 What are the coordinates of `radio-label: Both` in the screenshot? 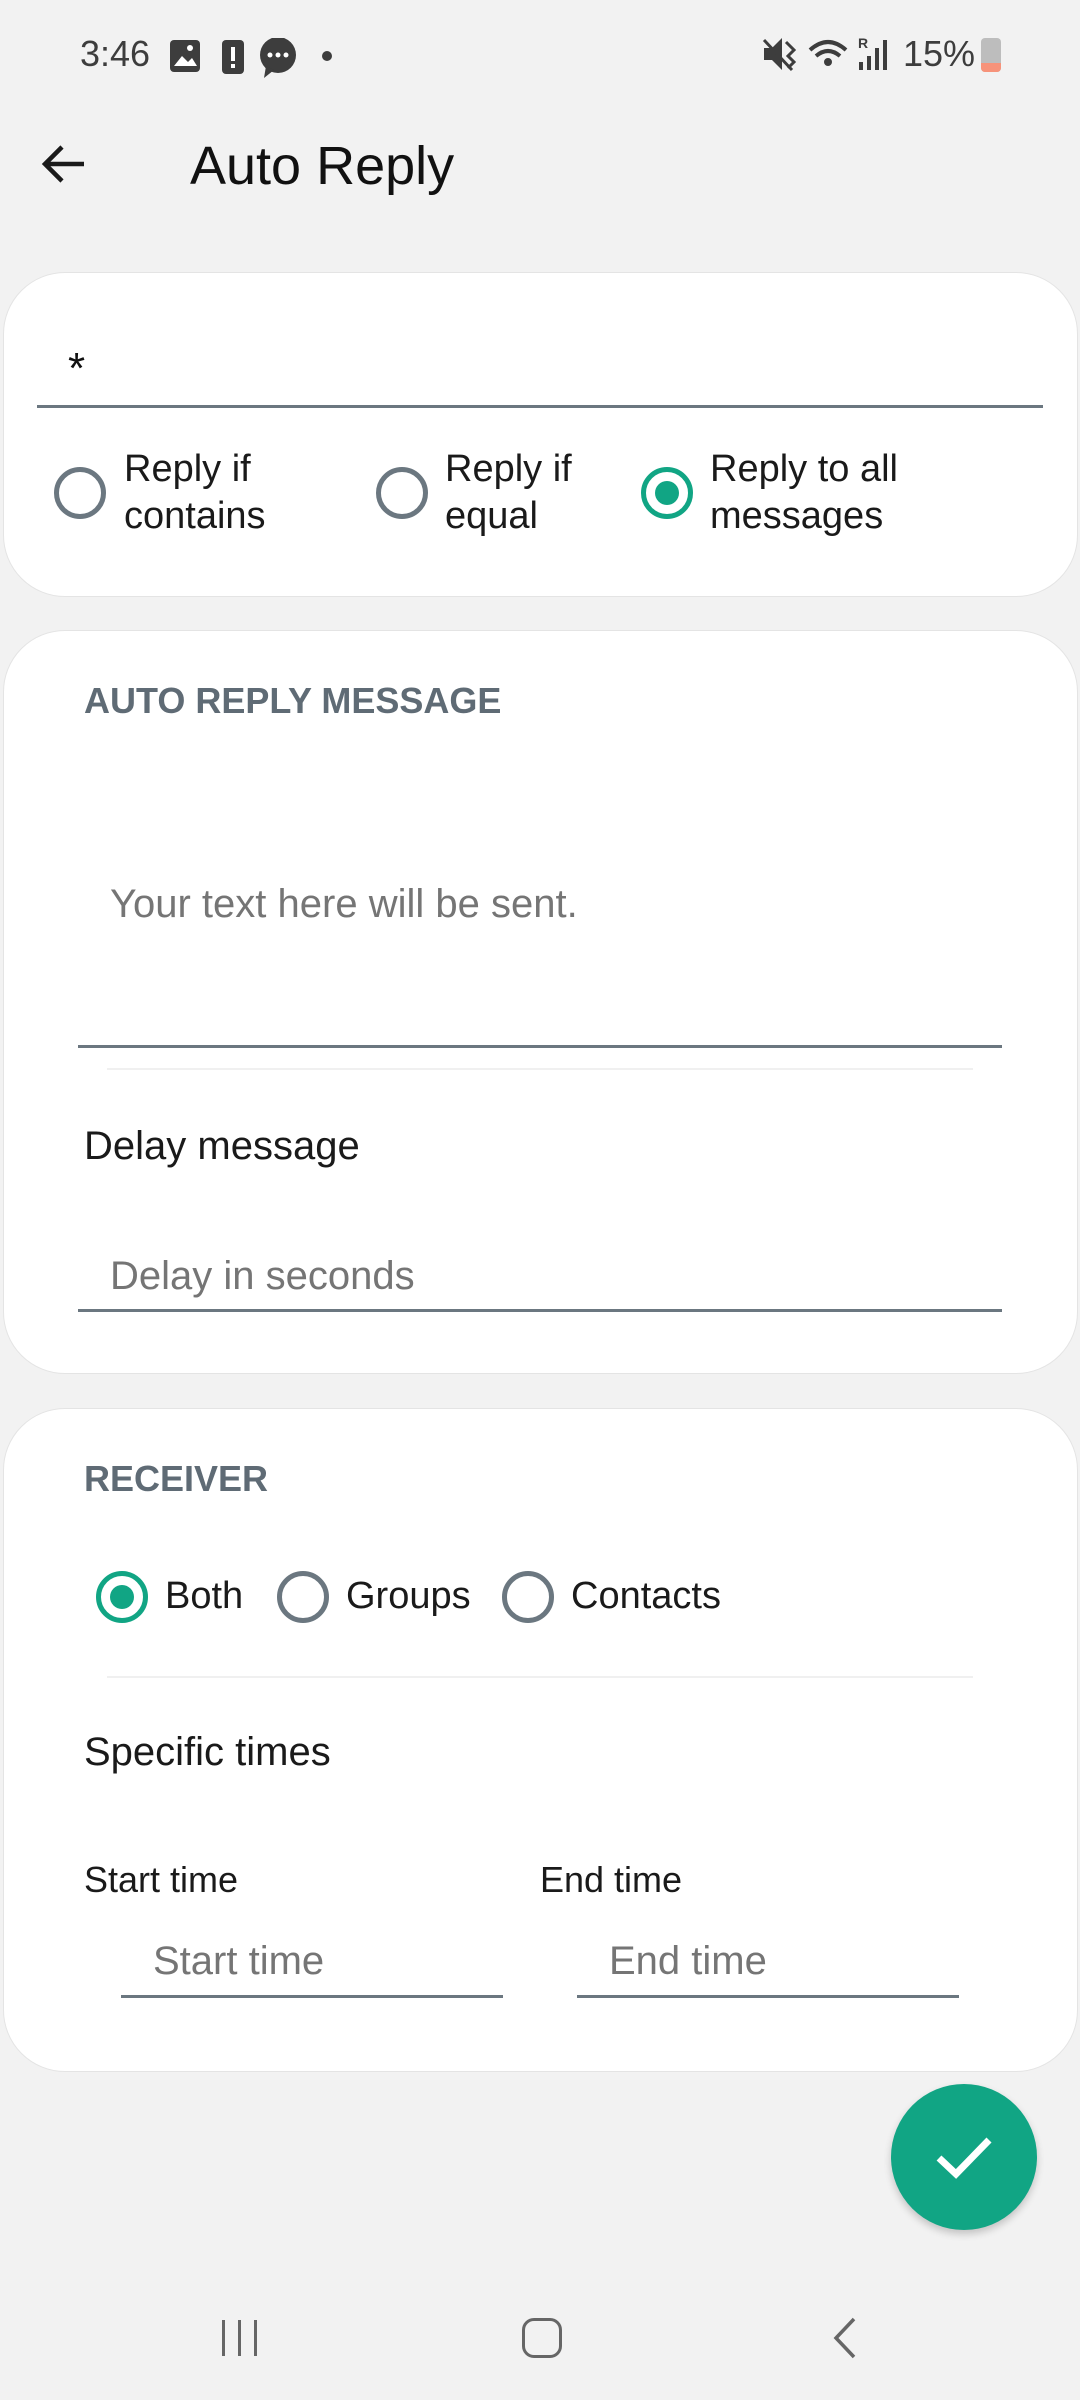 It's located at (204, 1596).